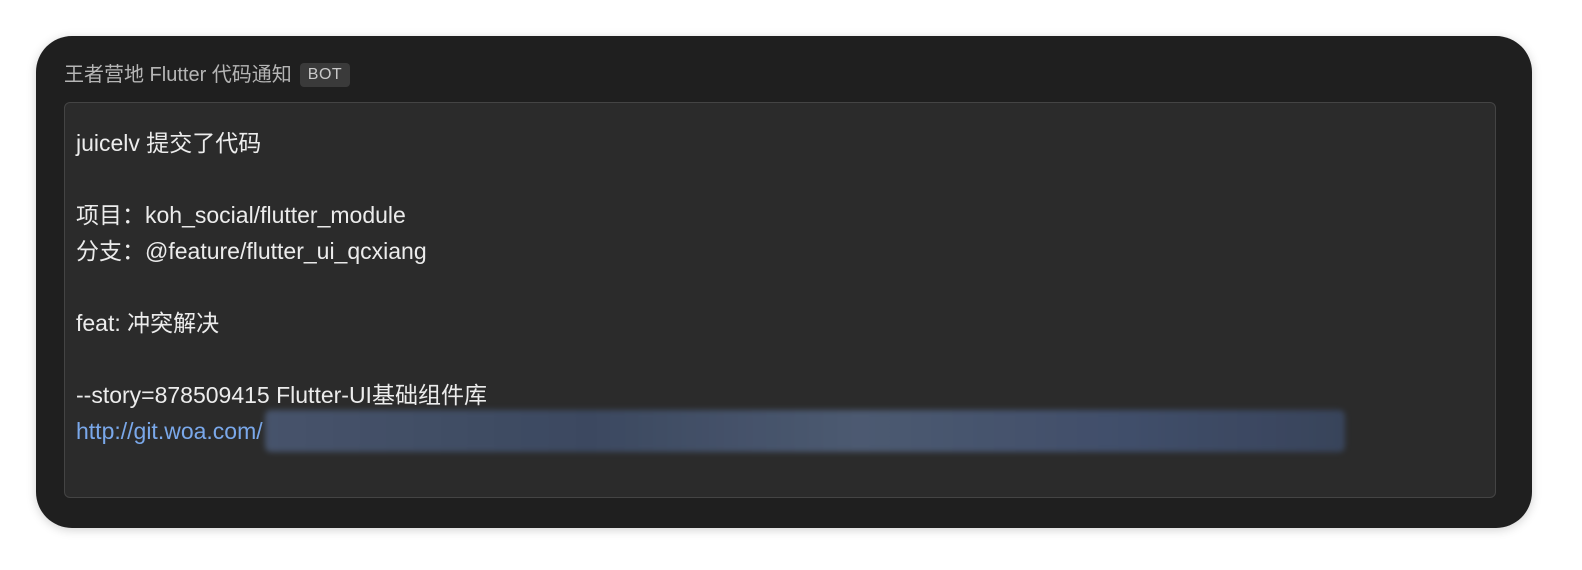  I want to click on commit-message: feat: 冲突解决, so click(148, 323).